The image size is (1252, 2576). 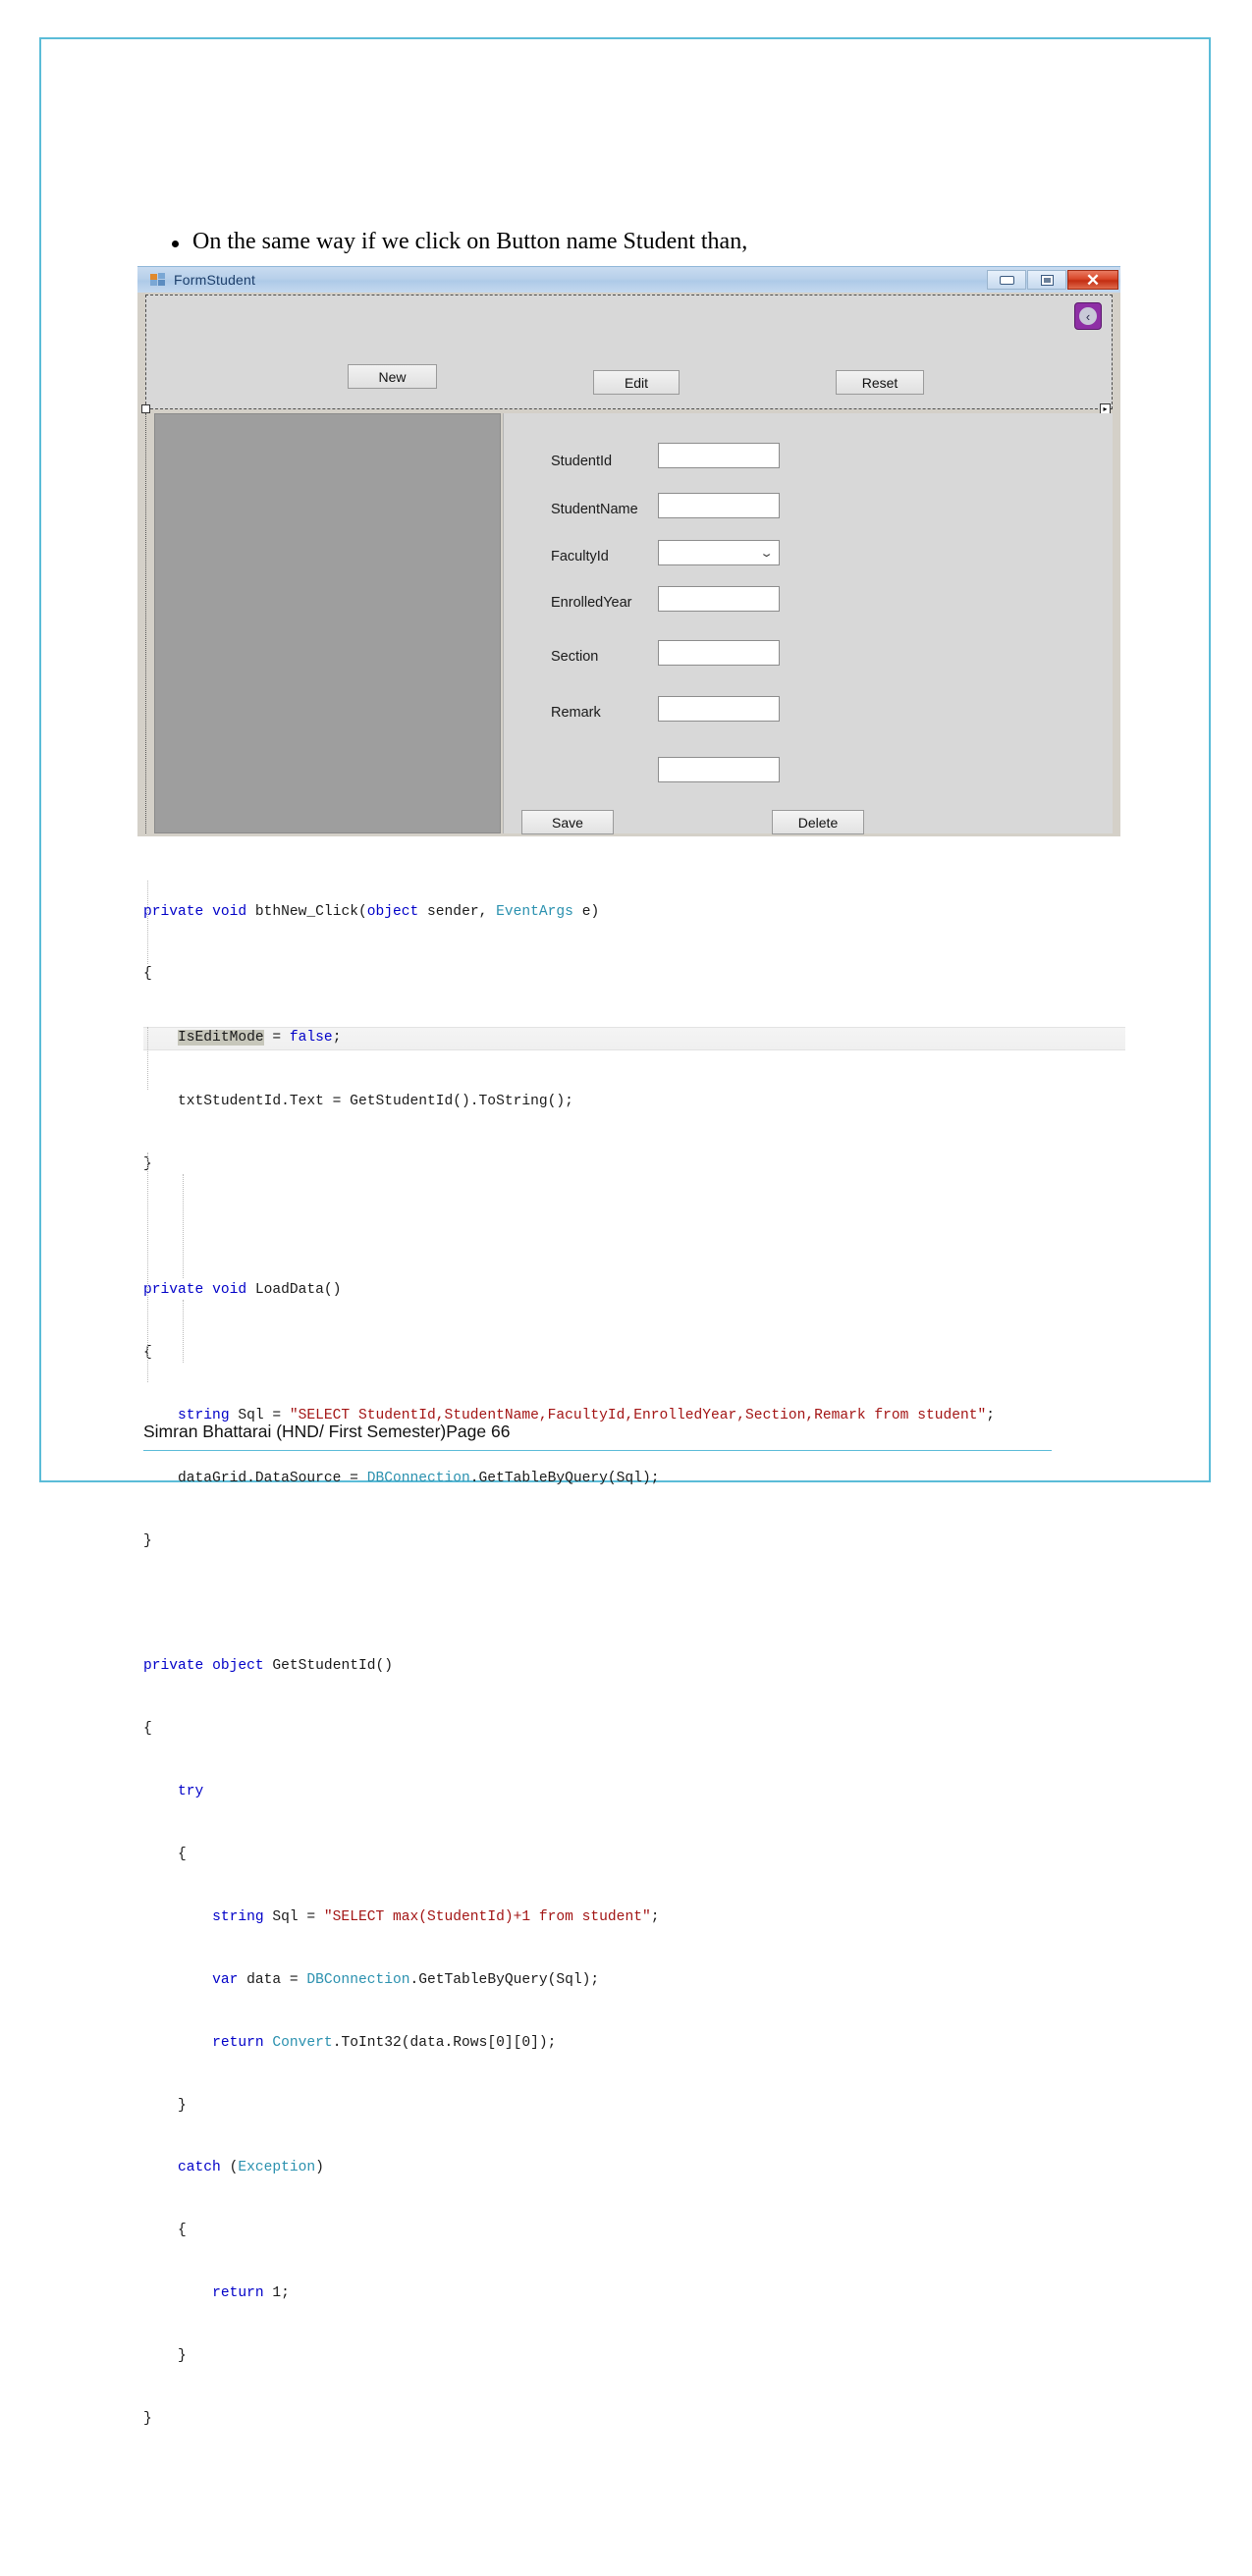 I want to click on input-studentname, so click(x=719, y=505).